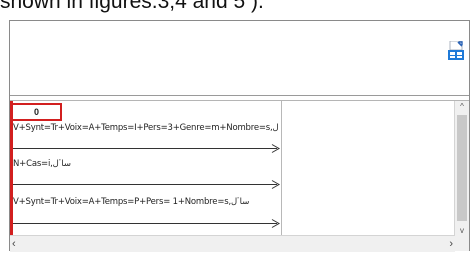 The image size is (474, 257). I want to click on caption-text: shown in figures.3;4 and 5 )., so click(132, 6).